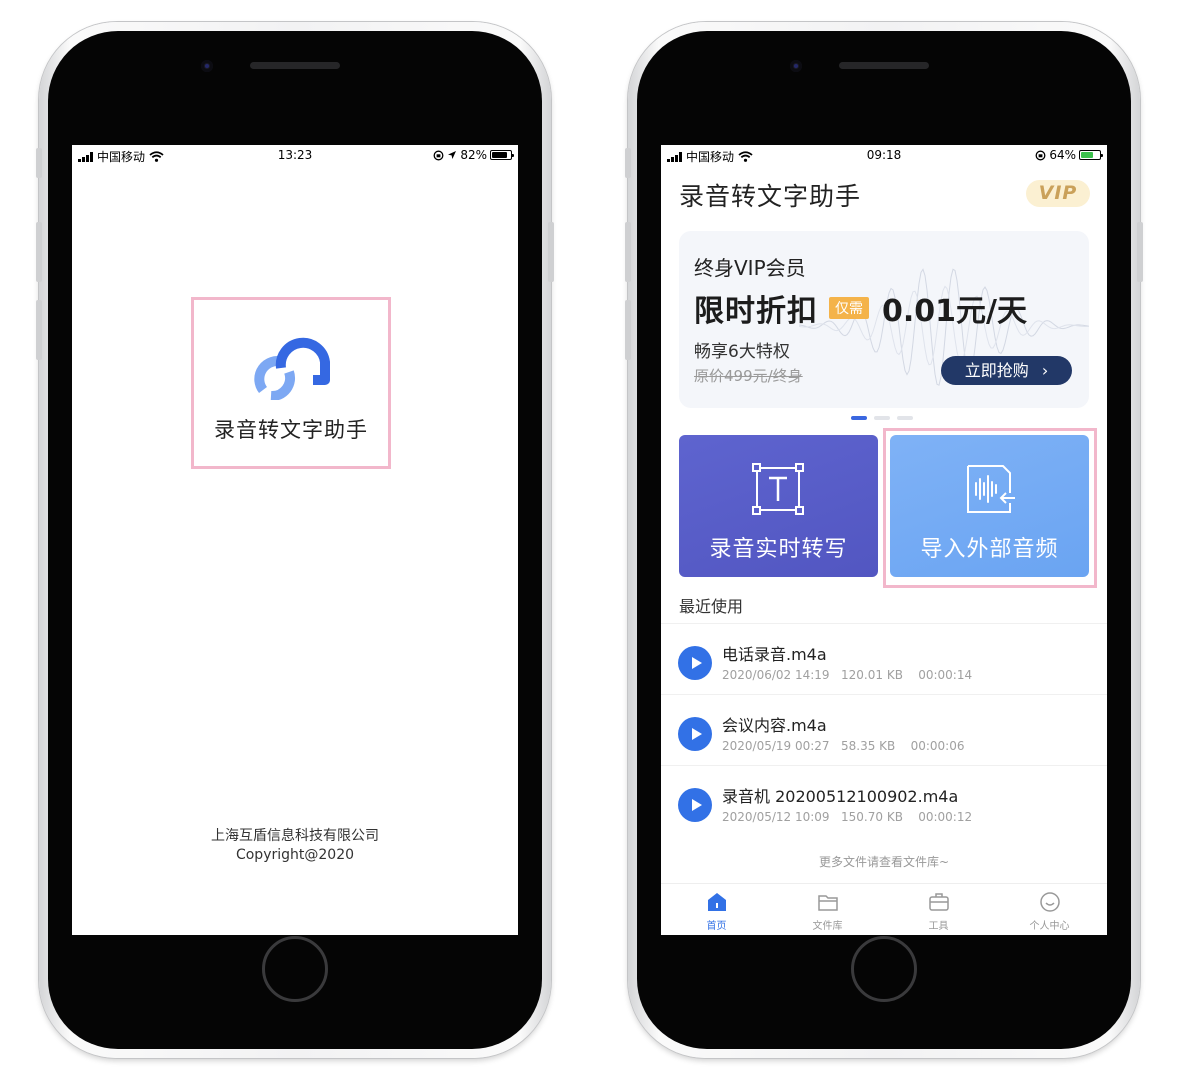  What do you see at coordinates (1049, 926) in the screenshot?
I see `tab-label: 个人中心` at bounding box center [1049, 926].